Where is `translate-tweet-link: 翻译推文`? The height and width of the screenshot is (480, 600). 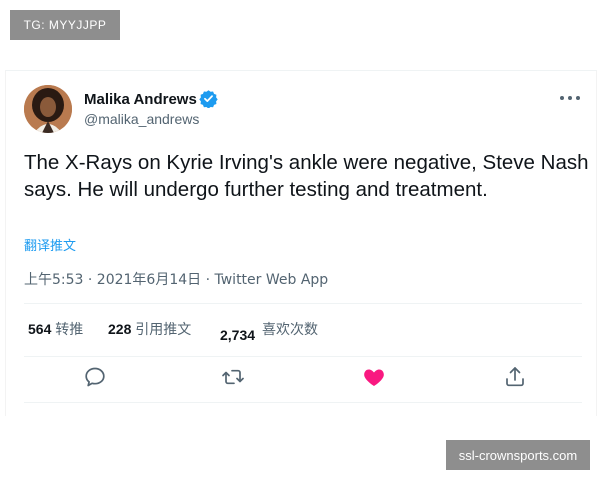 translate-tweet-link: 翻译推文 is located at coordinates (50, 244).